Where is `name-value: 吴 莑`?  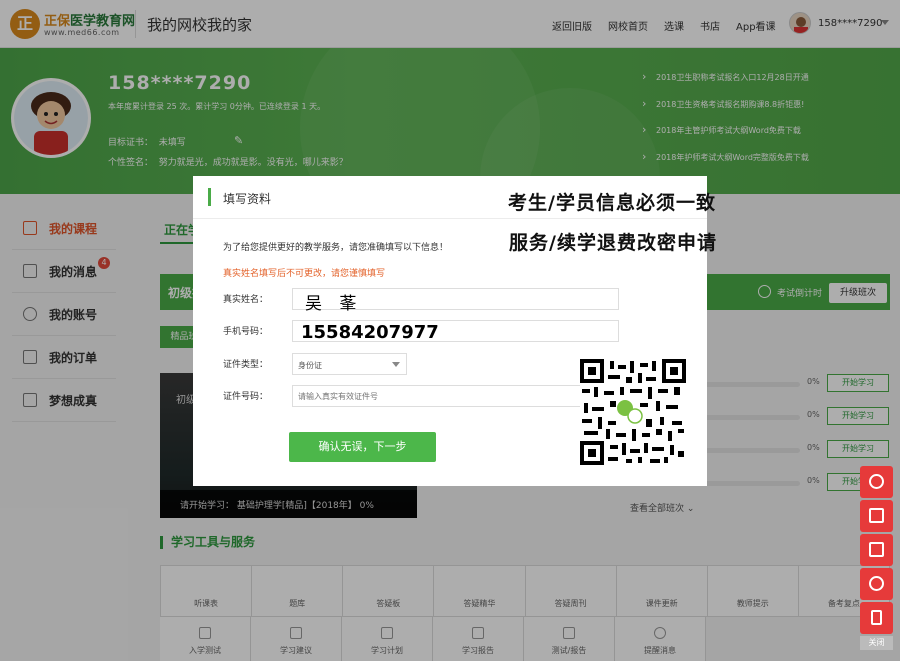
name-value: 吴 莑 is located at coordinates (334, 304).